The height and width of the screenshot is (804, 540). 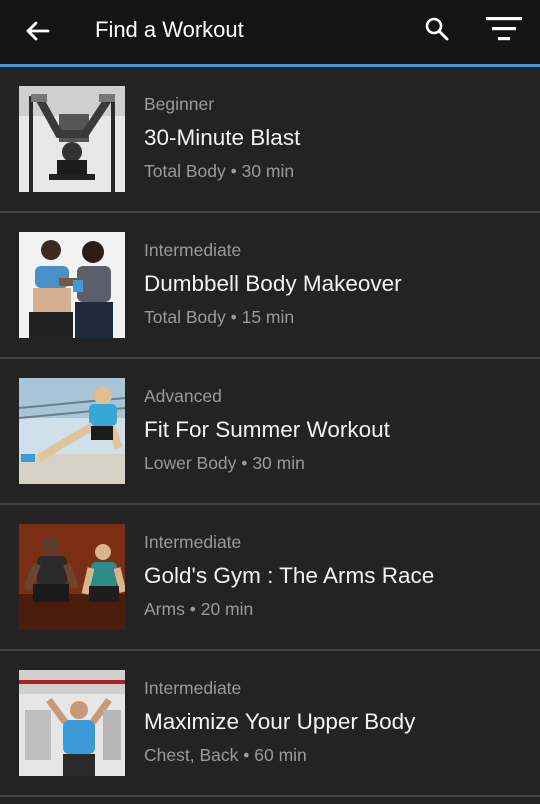 I want to click on filter-icon, so click(x=504, y=29).